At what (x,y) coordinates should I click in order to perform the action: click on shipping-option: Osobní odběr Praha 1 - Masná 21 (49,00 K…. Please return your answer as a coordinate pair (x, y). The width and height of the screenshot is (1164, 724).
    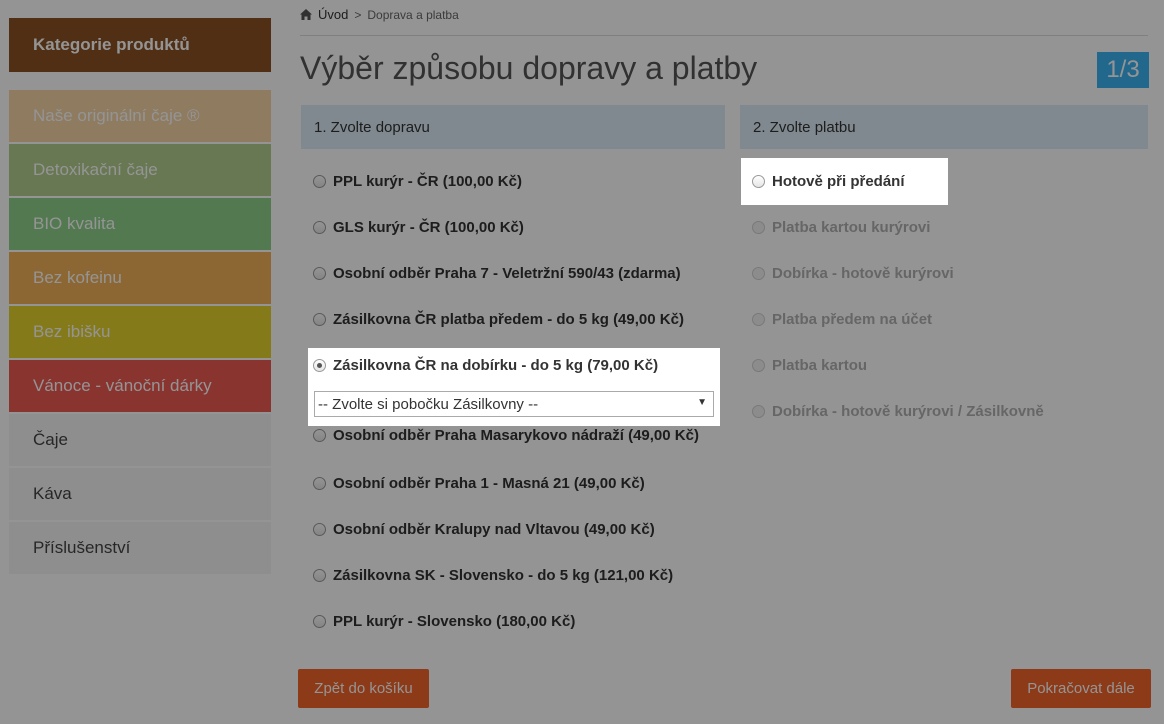
    Looking at the image, I should click on (479, 483).